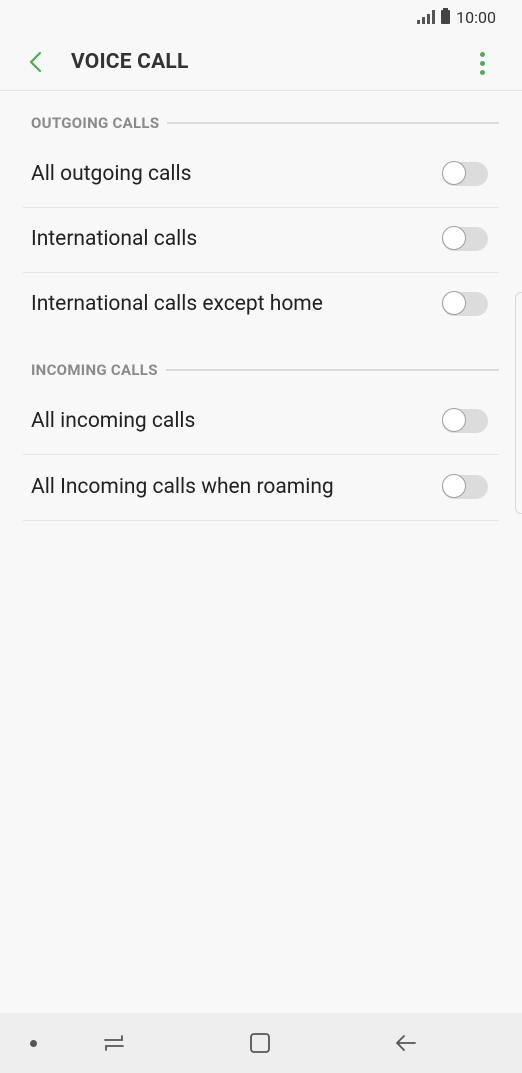 The width and height of the screenshot is (522, 1073). What do you see at coordinates (518, 403) in the screenshot?
I see `edge-panel-handle` at bounding box center [518, 403].